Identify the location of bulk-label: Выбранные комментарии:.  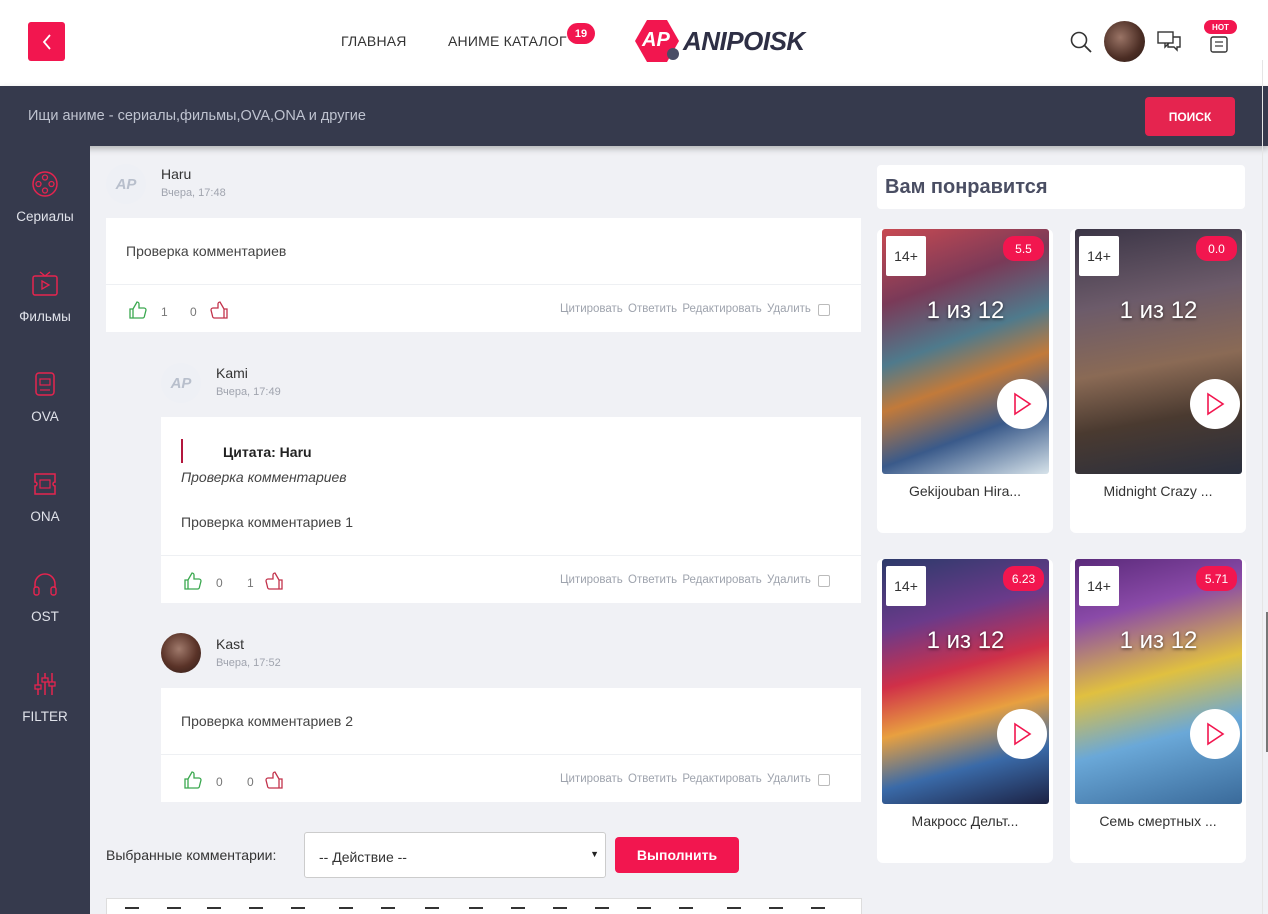
(191, 855).